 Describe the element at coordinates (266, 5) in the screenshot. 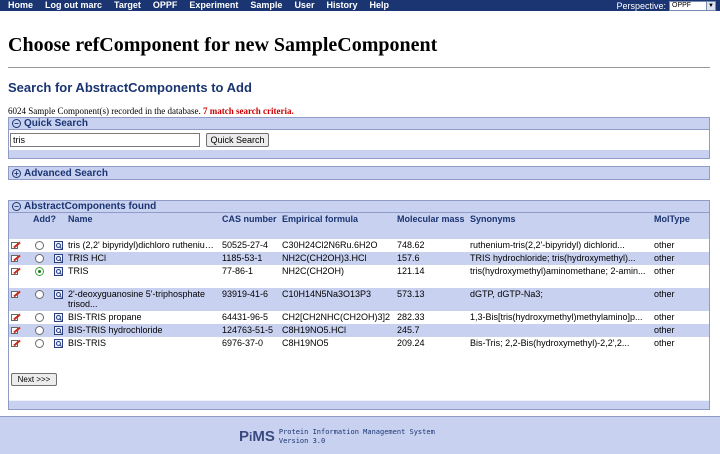

I see `nav-sample: Sample` at that location.